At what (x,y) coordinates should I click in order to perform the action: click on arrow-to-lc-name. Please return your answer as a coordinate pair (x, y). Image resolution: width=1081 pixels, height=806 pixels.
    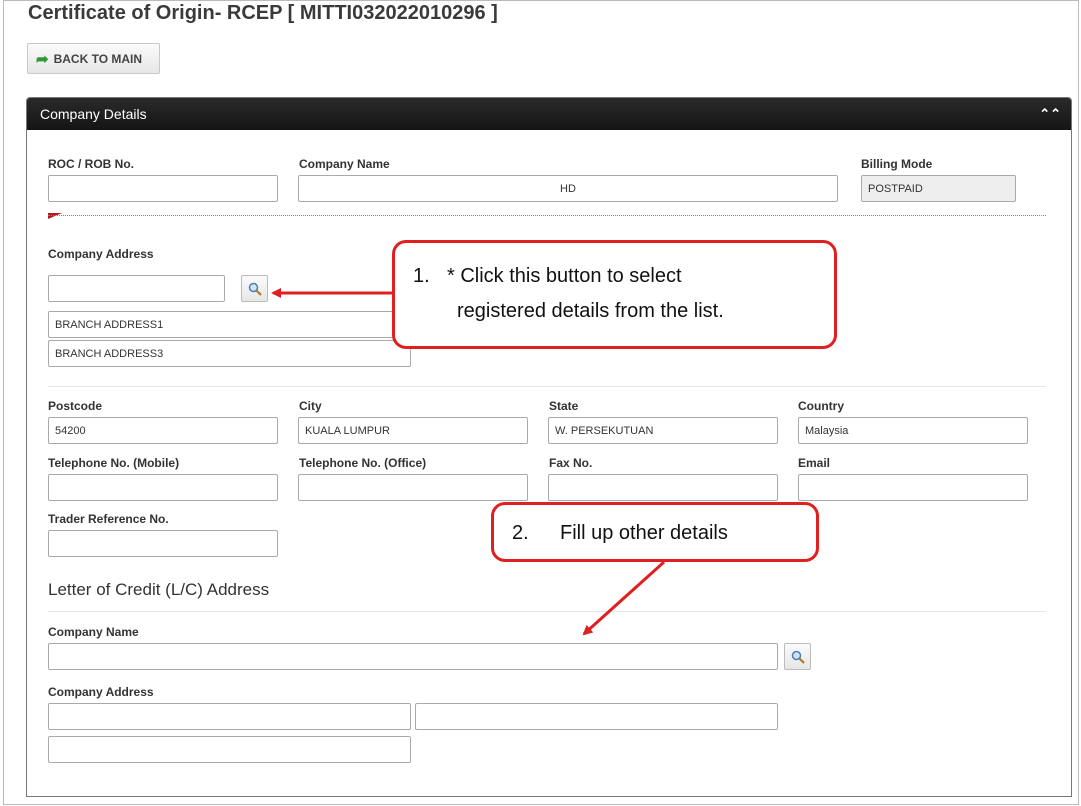
    Looking at the image, I should click on (624, 598).